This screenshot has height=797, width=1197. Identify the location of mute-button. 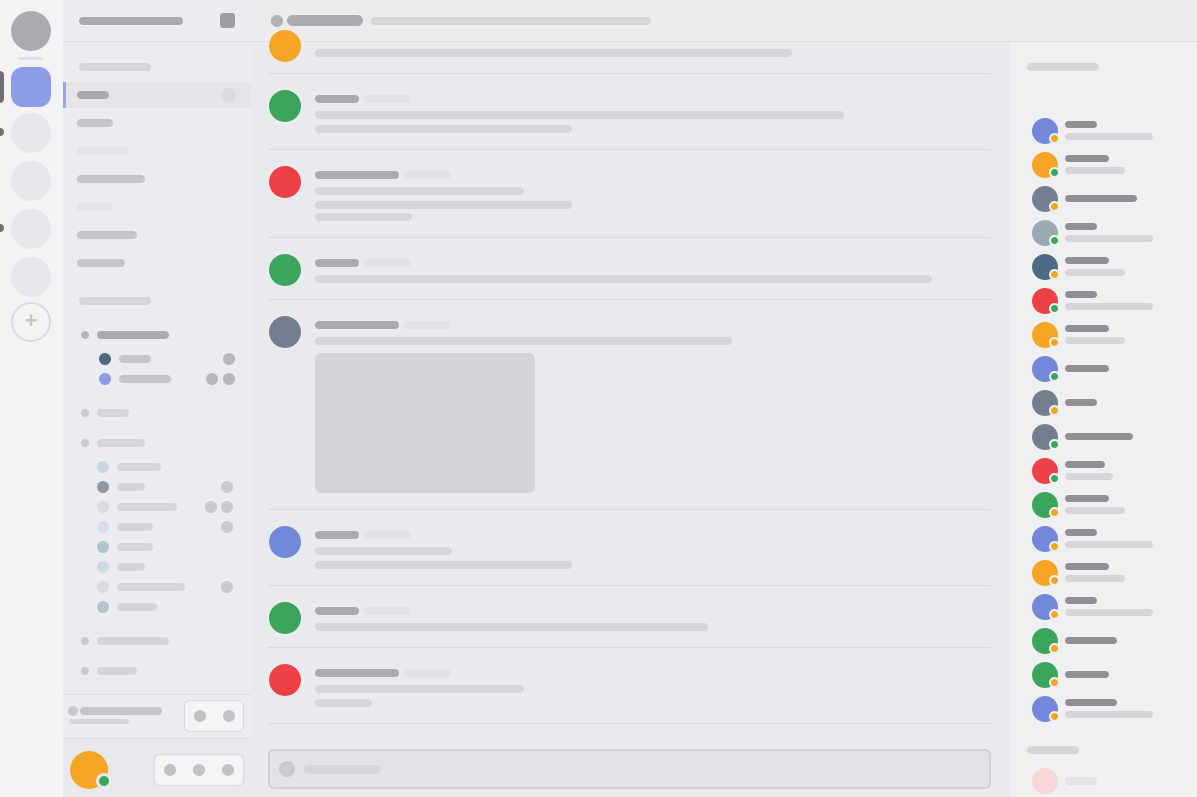
(169, 770).